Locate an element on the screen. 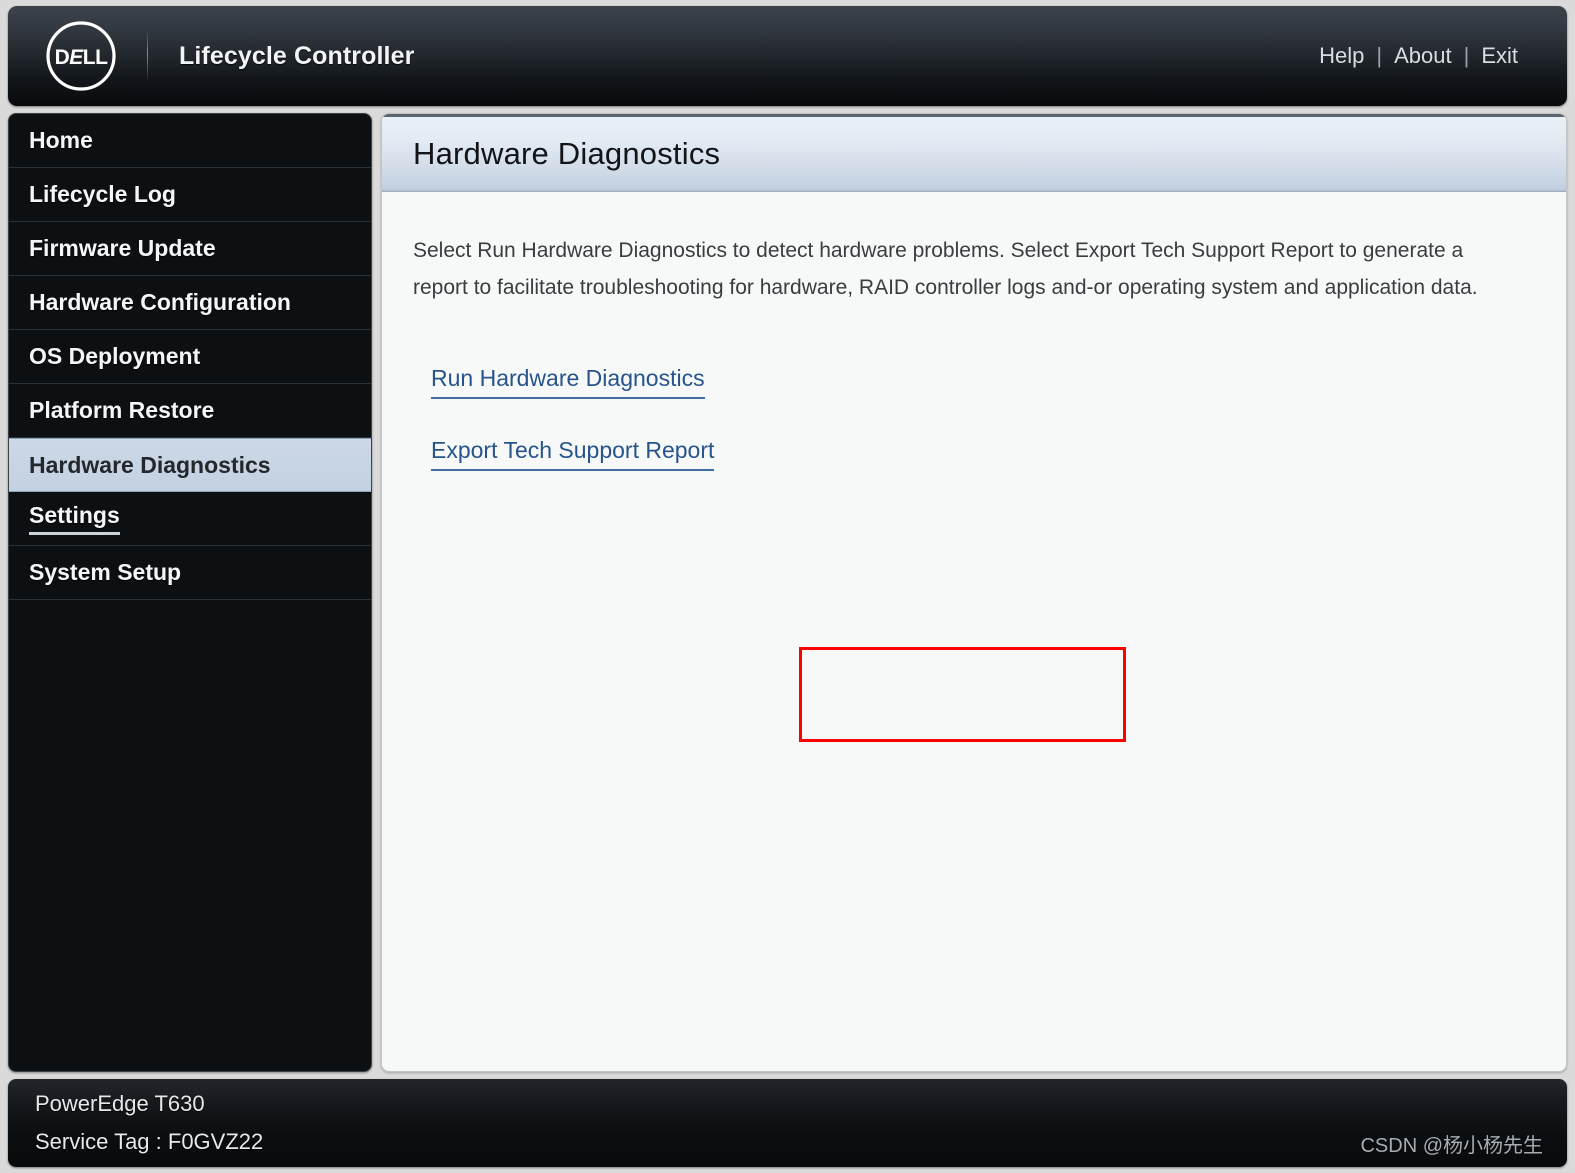 The width and height of the screenshot is (1575, 1173). export-tech-support-report-row: Export Tech Support Report is located at coordinates (564, 454).